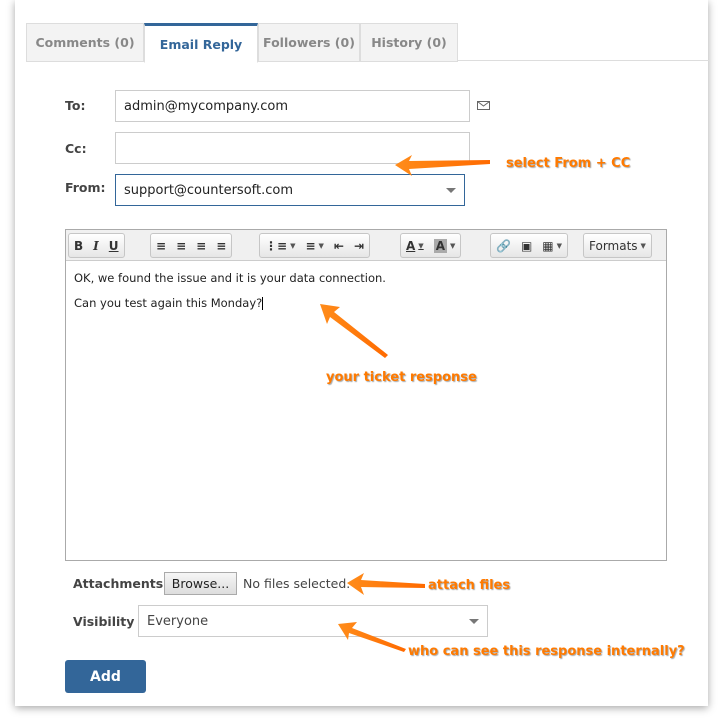 The height and width of the screenshot is (724, 723). What do you see at coordinates (469, 585) in the screenshot?
I see `annotation-attach: attach files` at bounding box center [469, 585].